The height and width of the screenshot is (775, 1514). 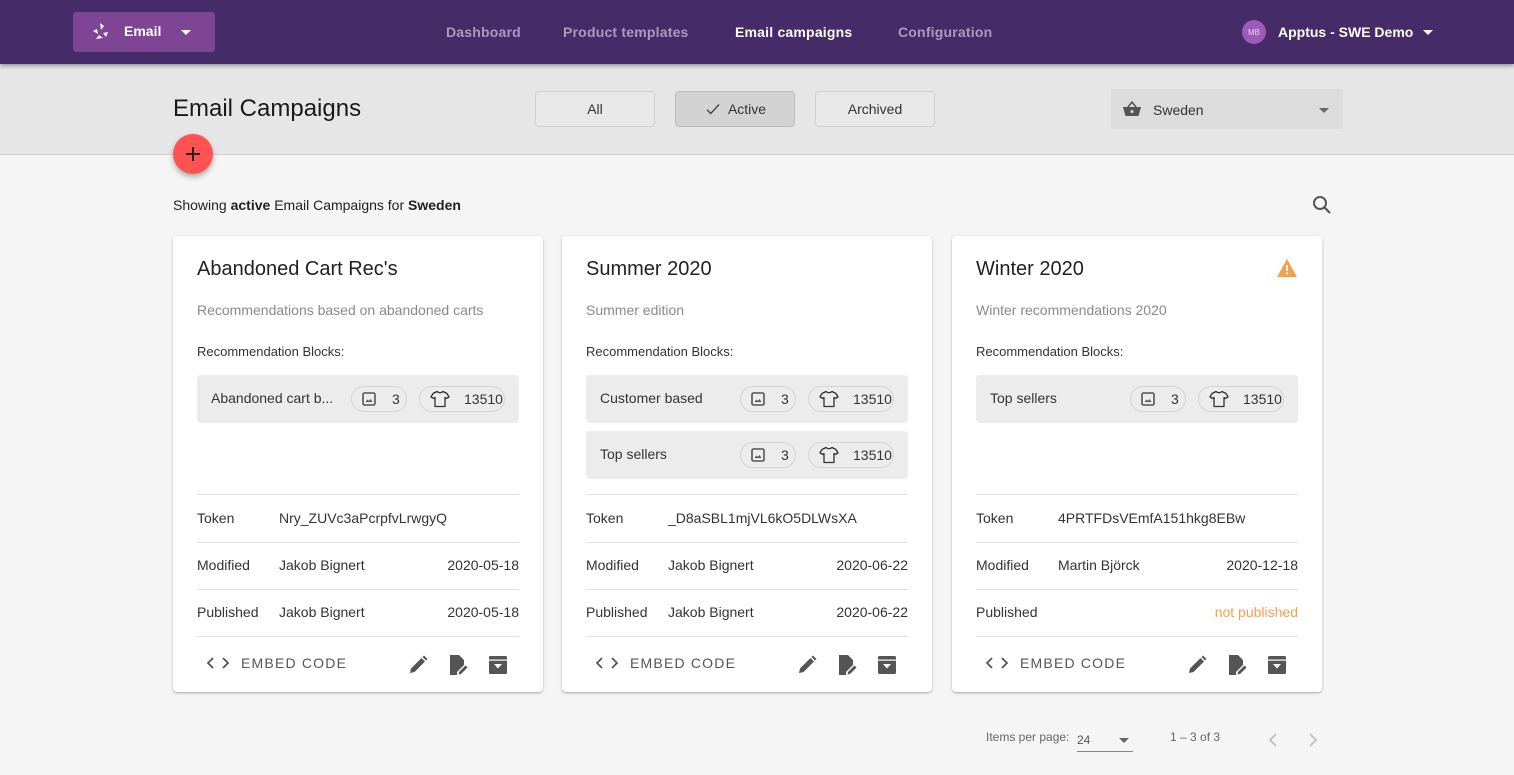 I want to click on token-value: Nry_ZUVc3aPcrpfvLrwgyQ, so click(x=363, y=518).